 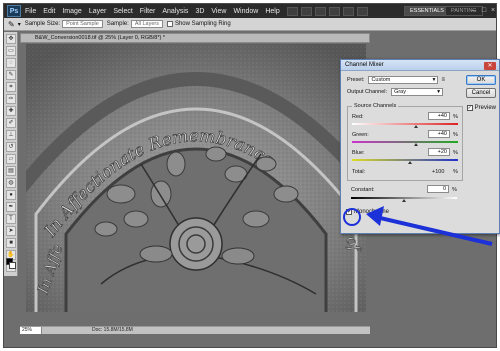 I want to click on preview-label: Preview, so click(x=485, y=108).